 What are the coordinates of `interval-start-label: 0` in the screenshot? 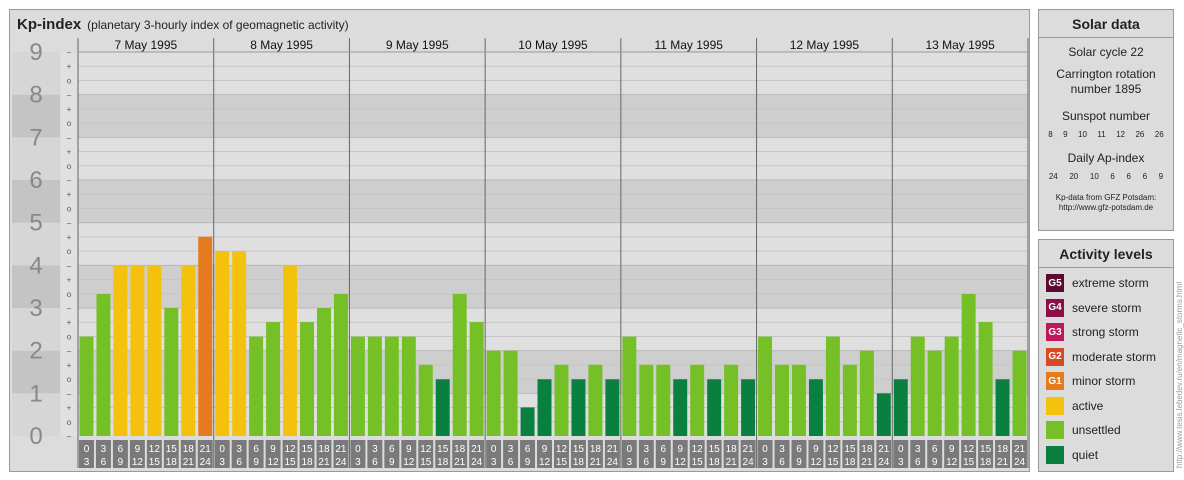 It's located at (222, 449).